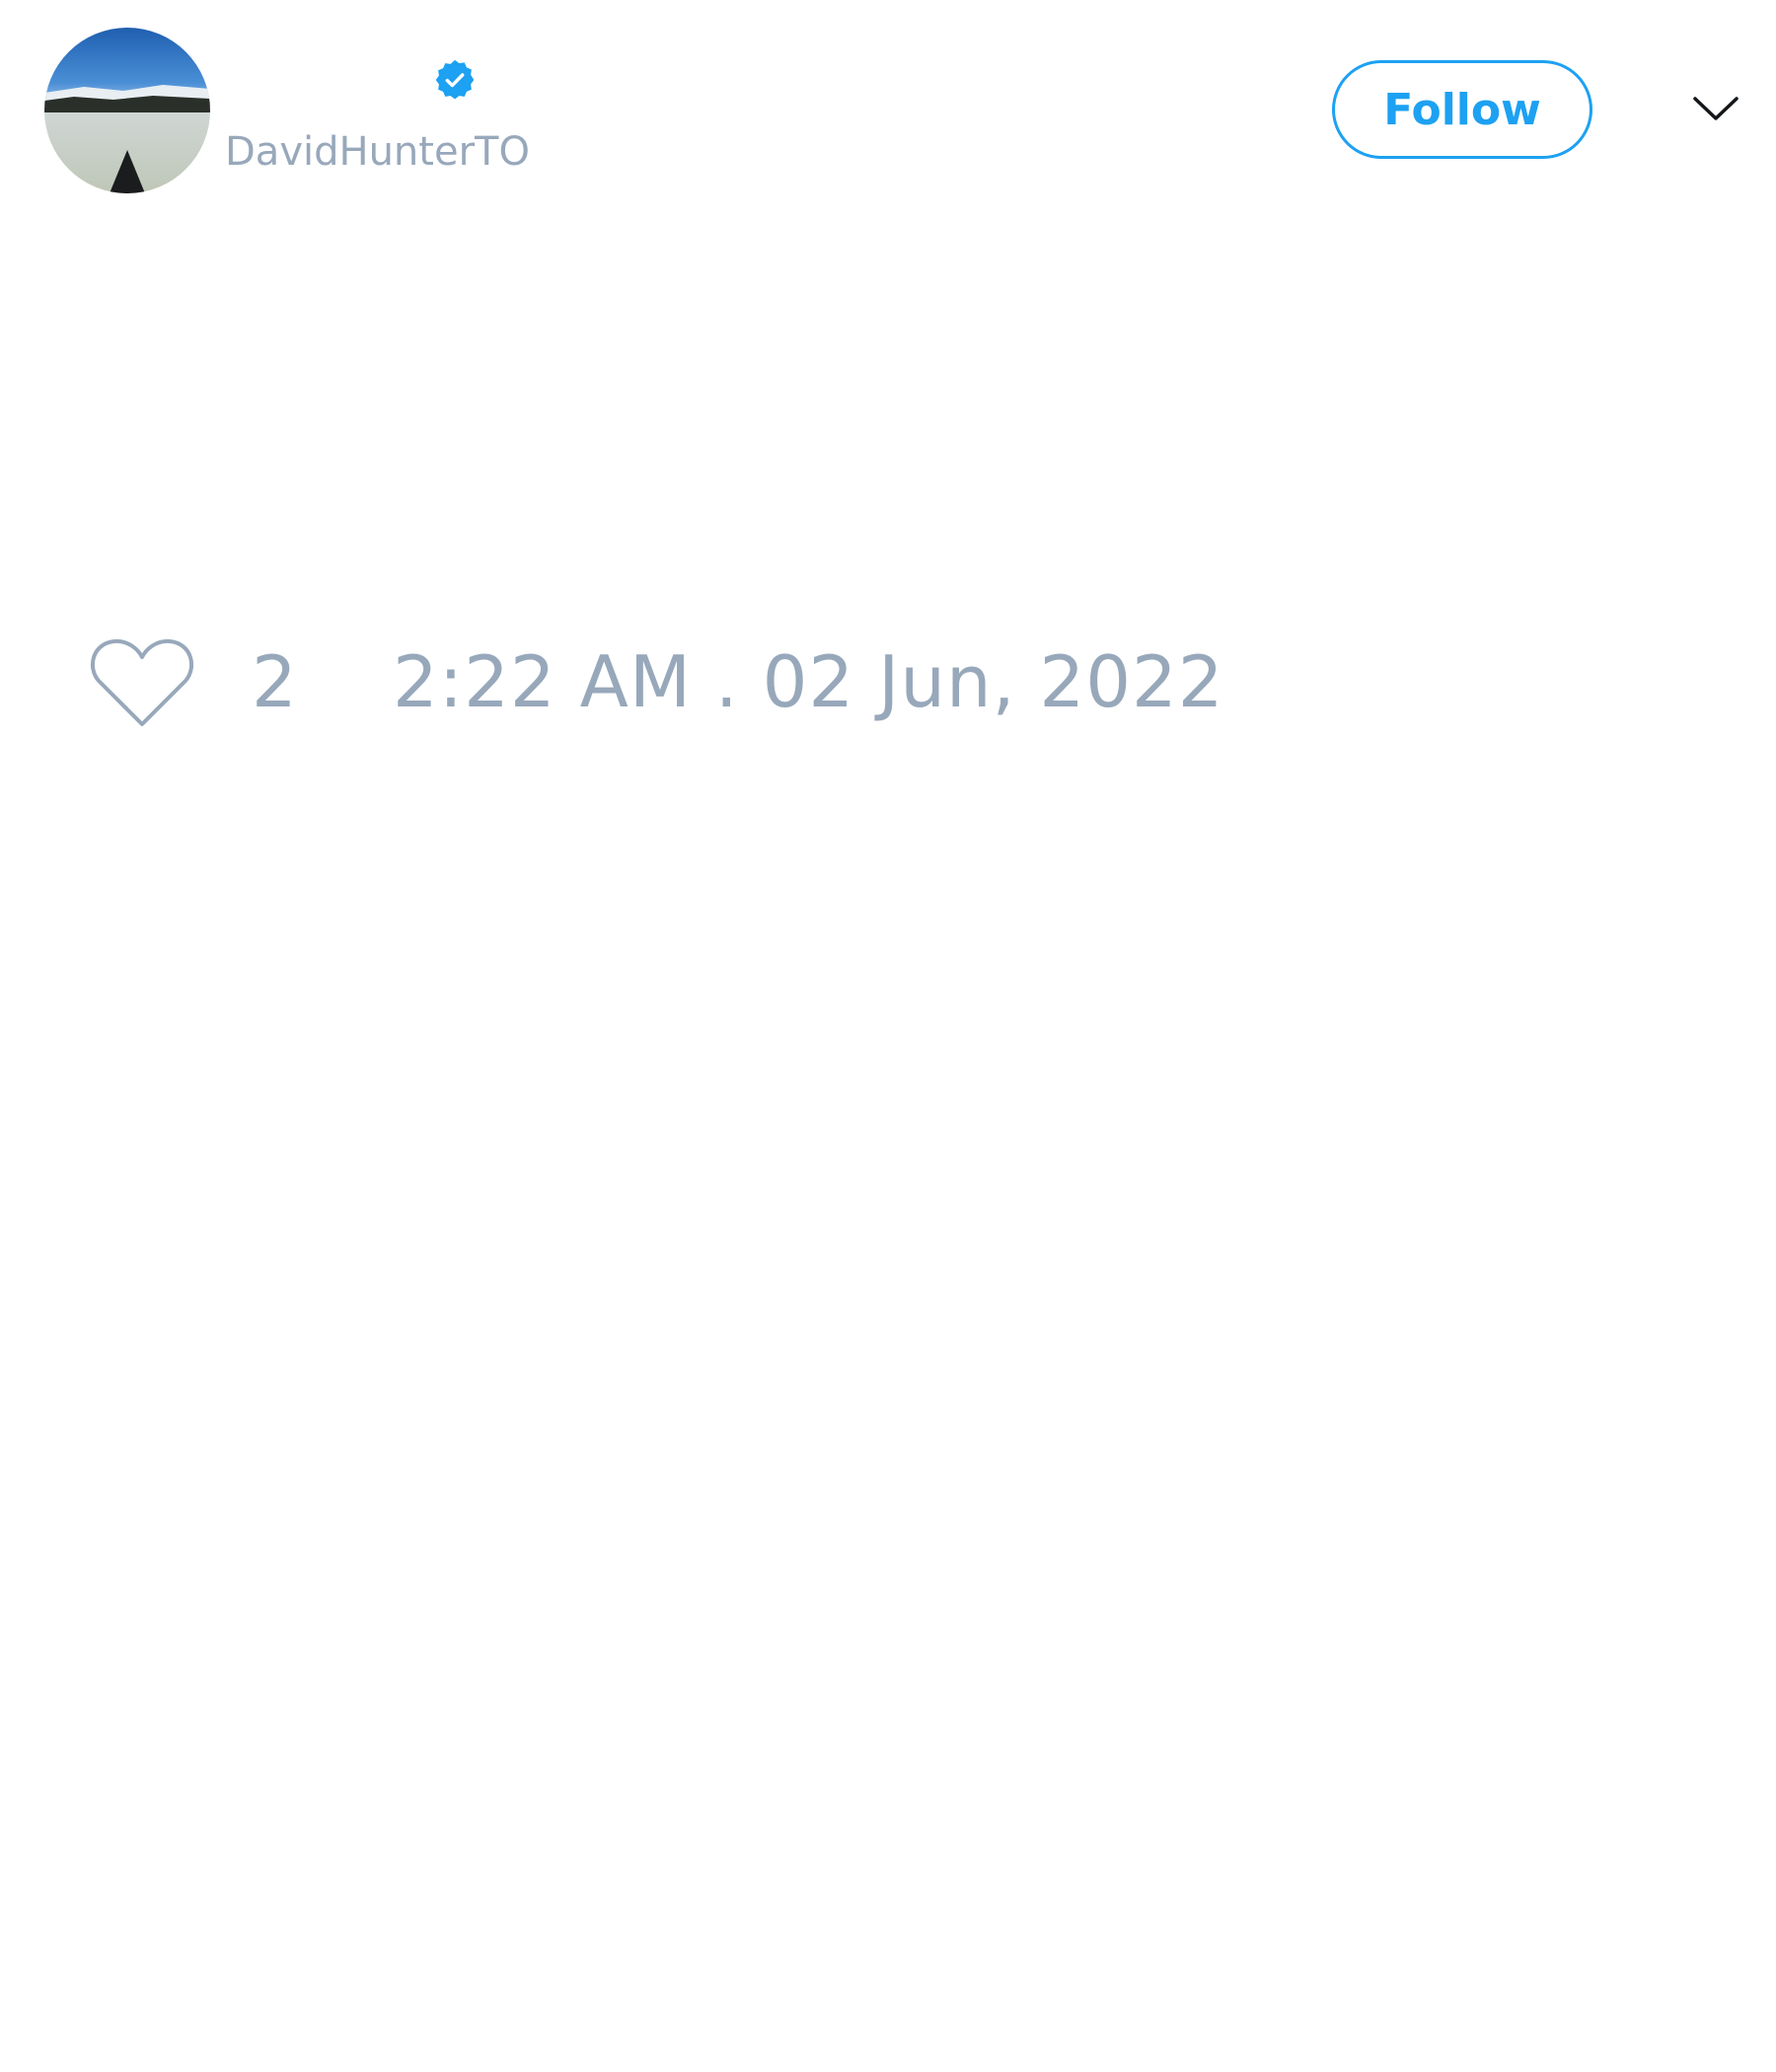 The image size is (1776, 2072). I want to click on follow-button: Follow, so click(1462, 110).